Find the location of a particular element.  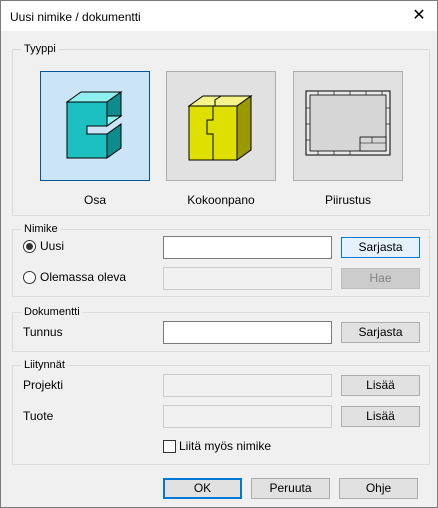

project-label: Projekti is located at coordinates (43, 385).